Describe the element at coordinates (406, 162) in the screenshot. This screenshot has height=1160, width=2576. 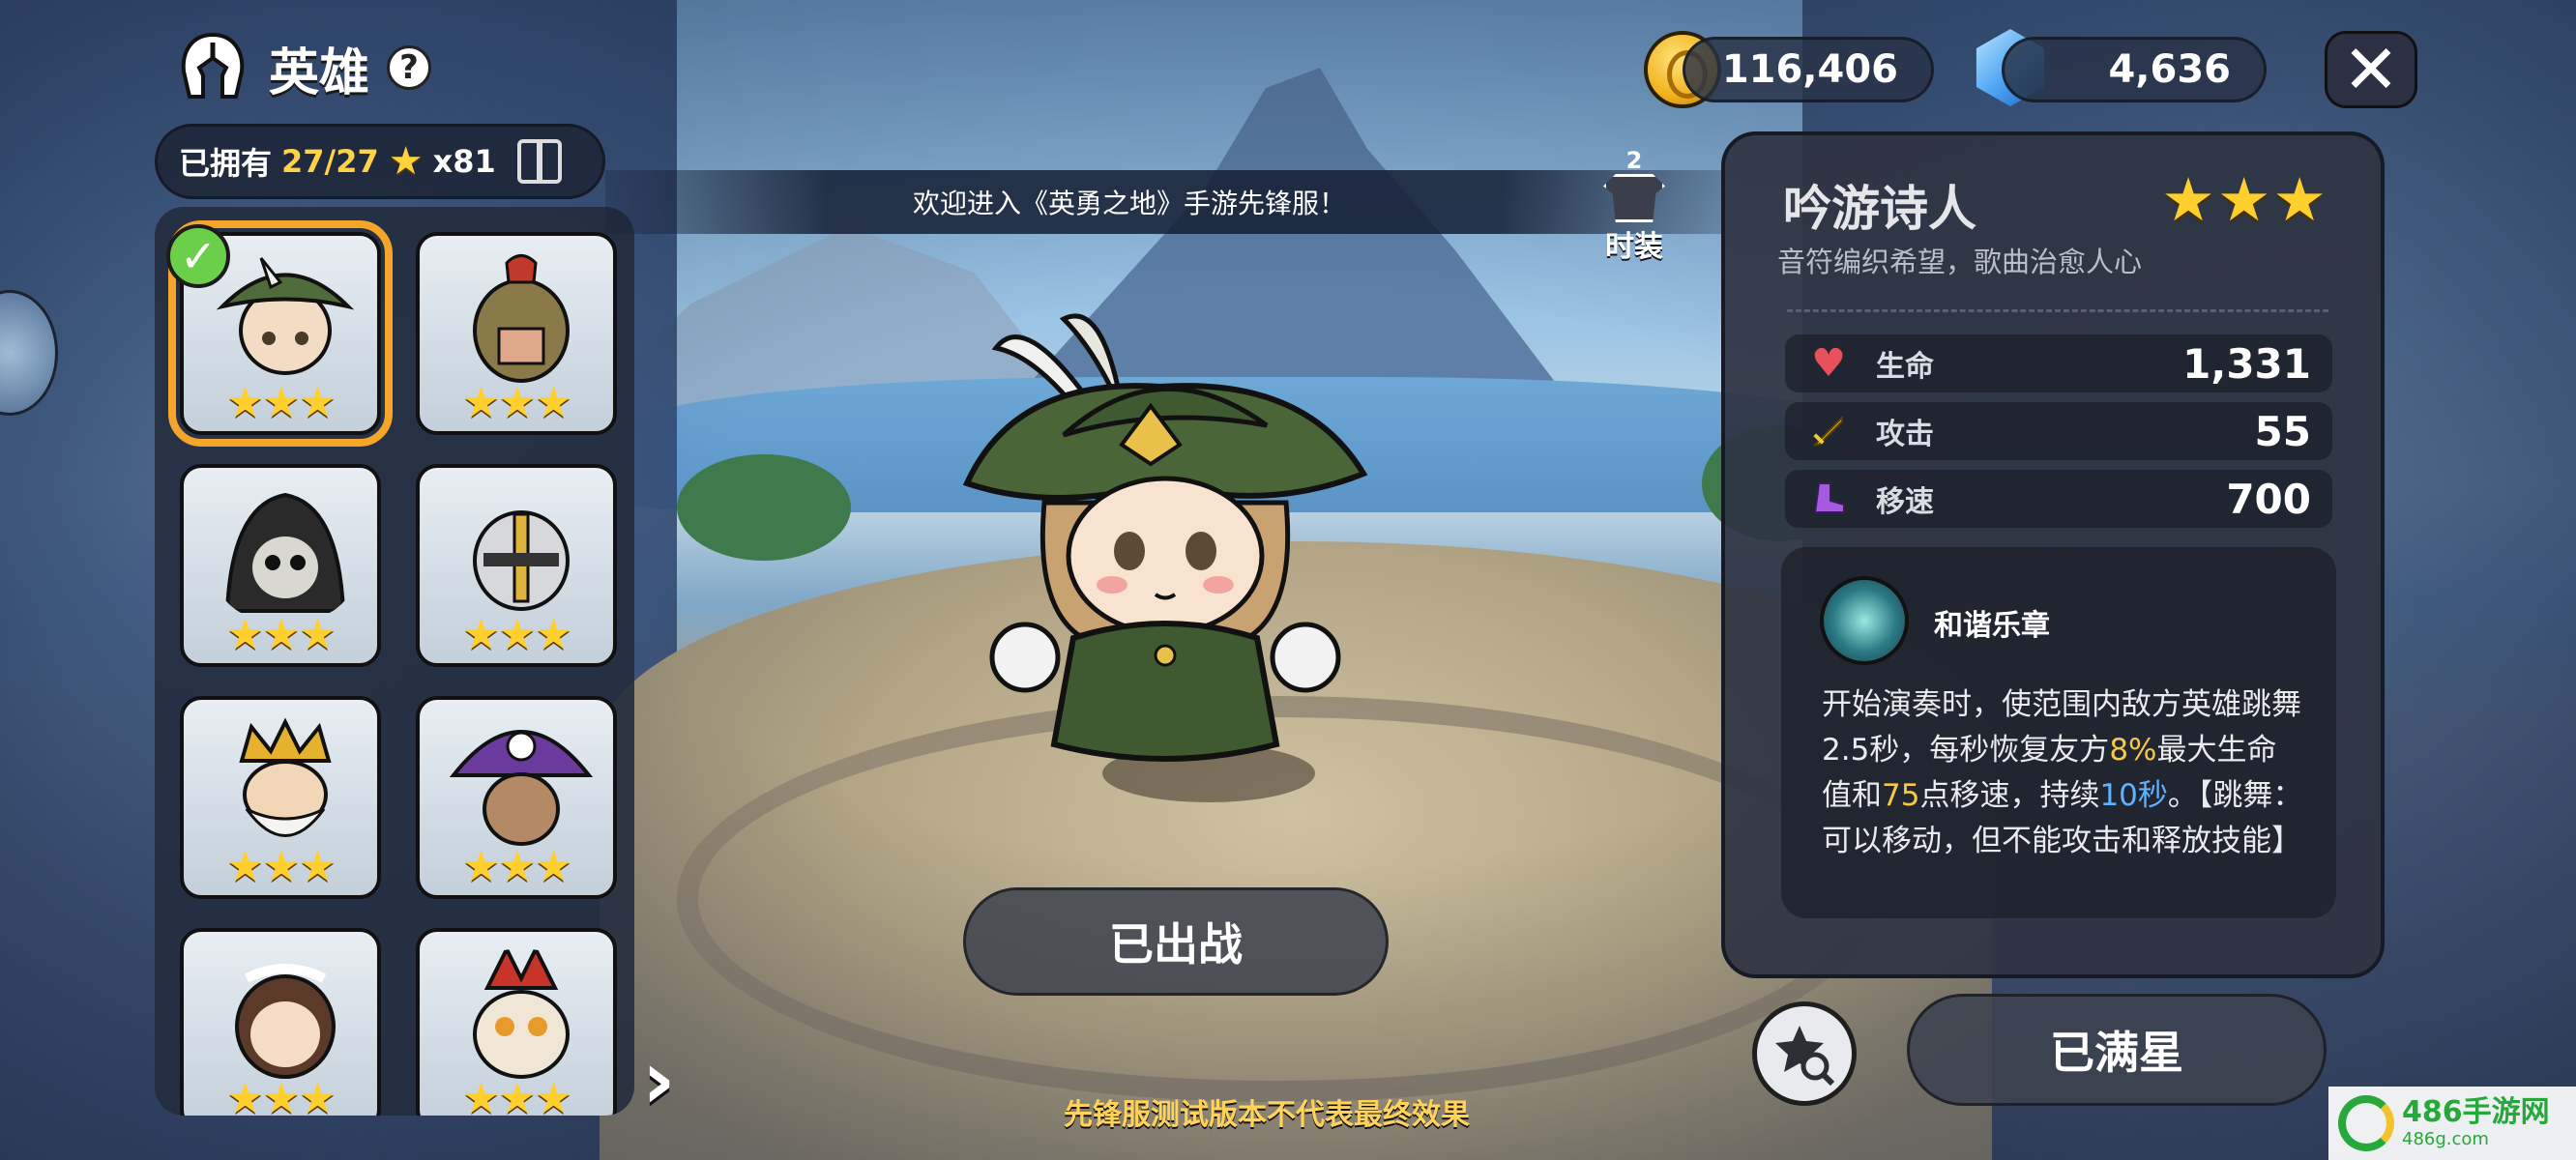
I see `star-icon: ★` at that location.